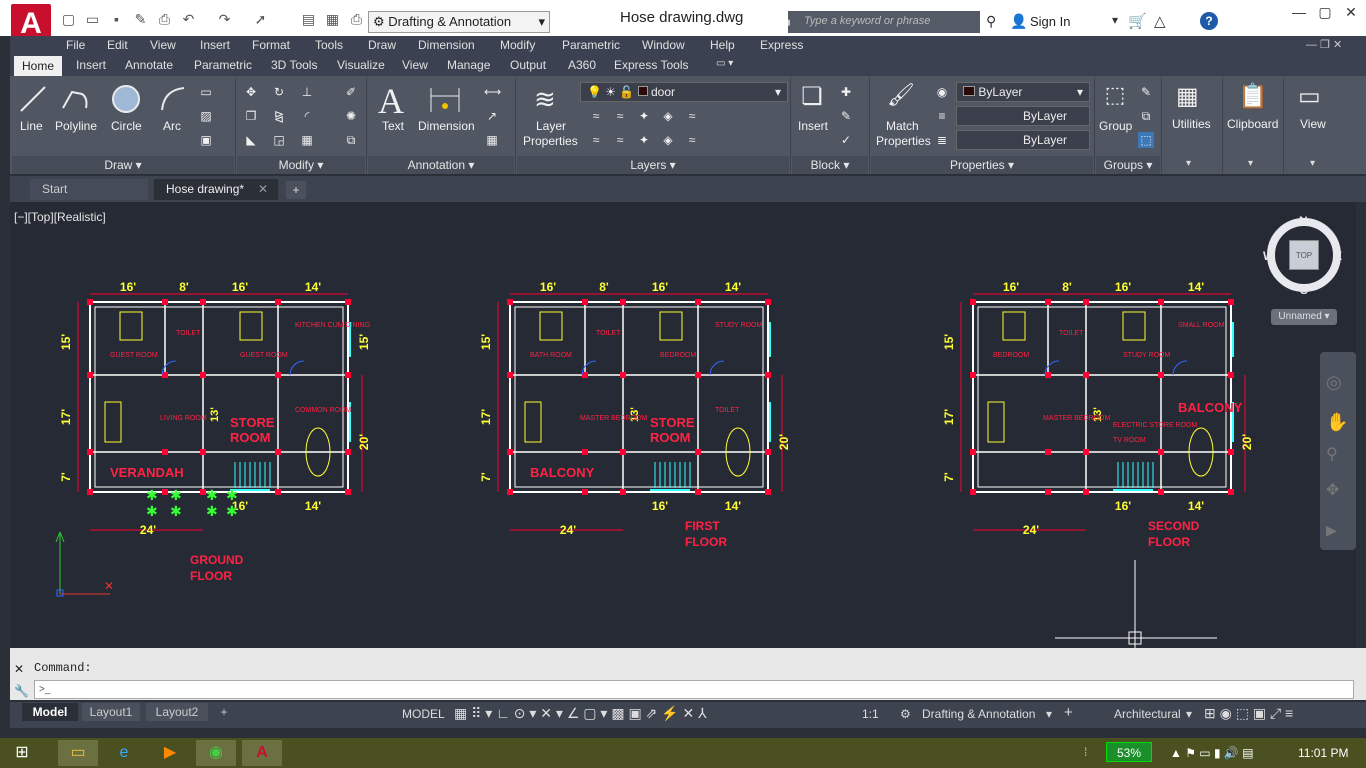 Image resolution: width=1366 pixels, height=768 pixels. What do you see at coordinates (31, 126) in the screenshot?
I see `line-button-label: Line` at bounding box center [31, 126].